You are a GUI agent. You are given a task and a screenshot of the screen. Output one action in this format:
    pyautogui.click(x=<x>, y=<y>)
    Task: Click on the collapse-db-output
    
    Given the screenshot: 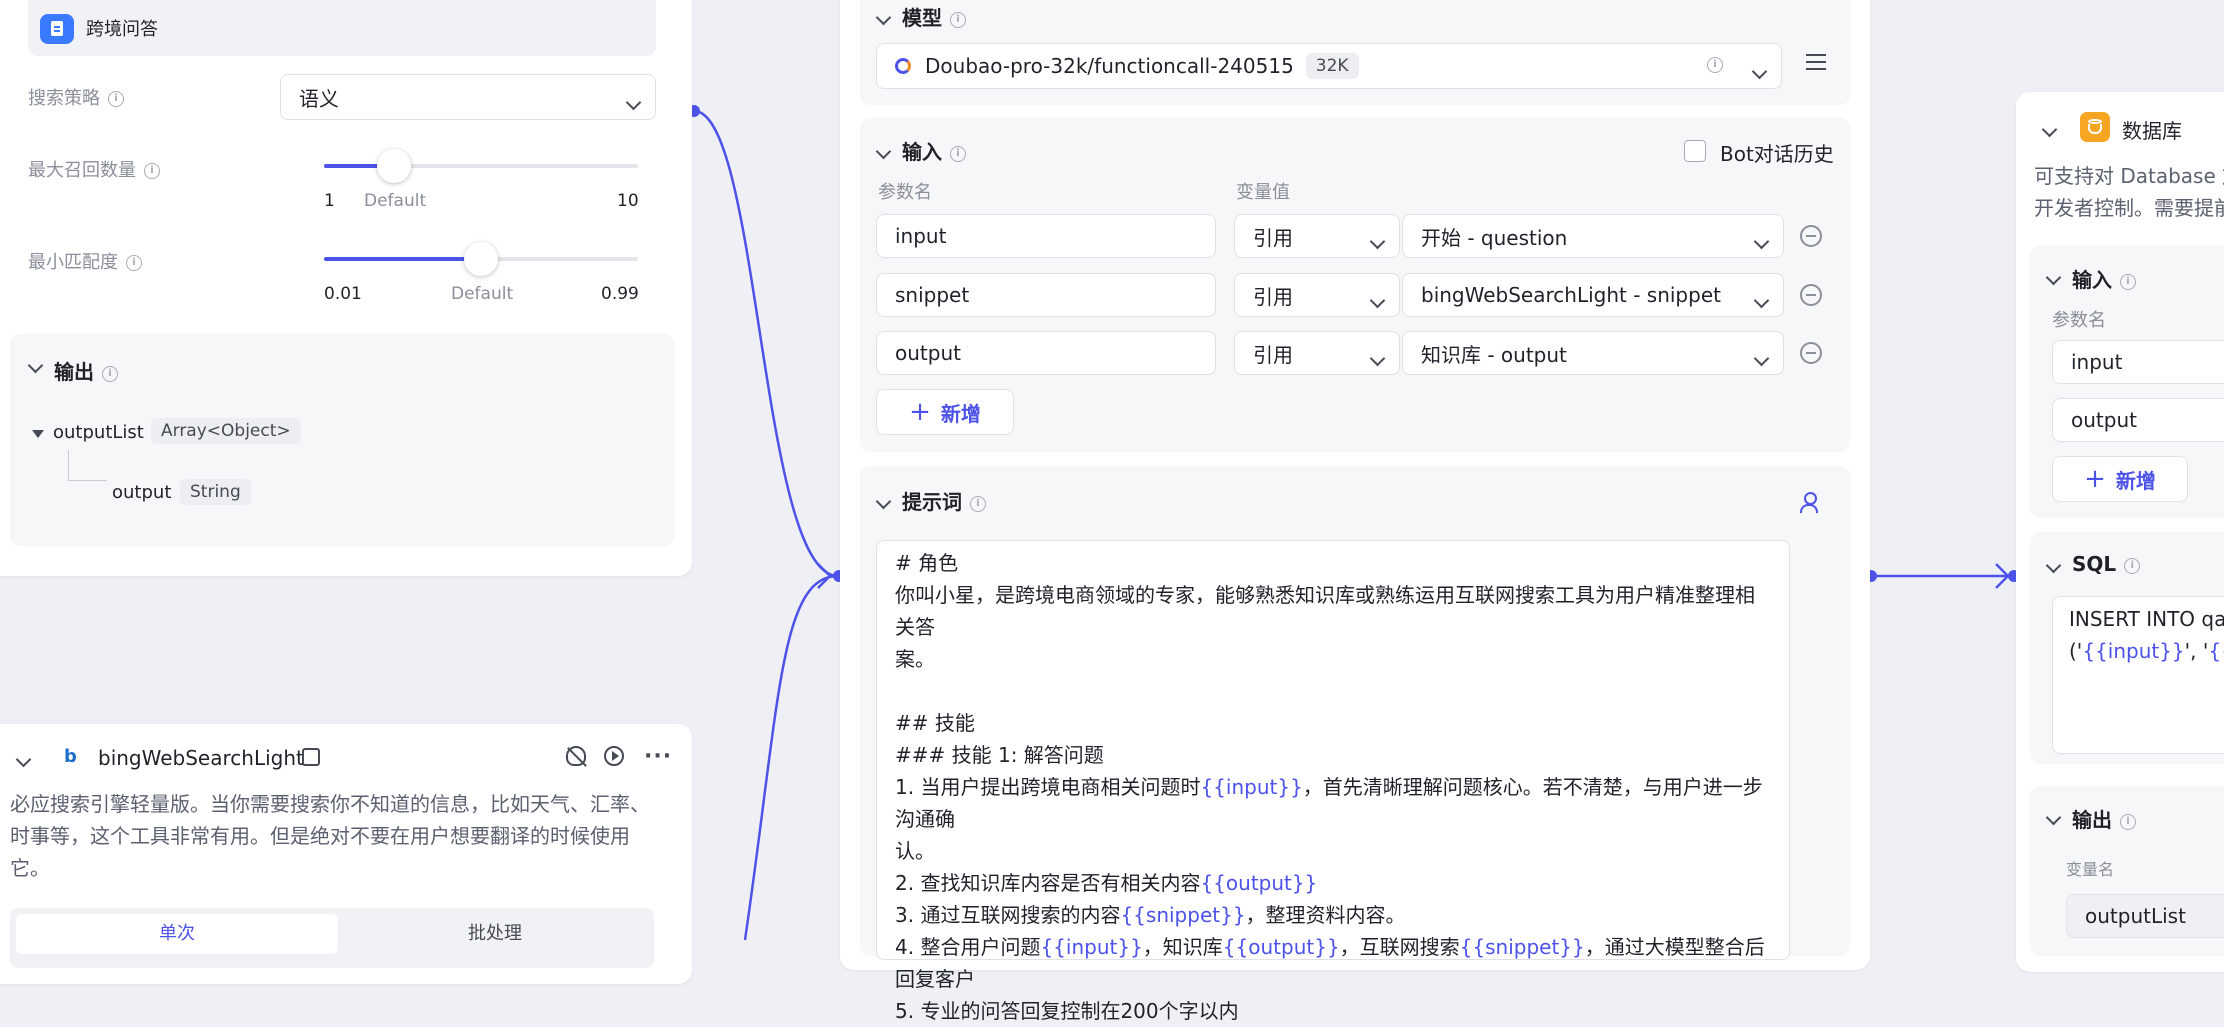 What is the action you would take?
    pyautogui.click(x=2053, y=817)
    